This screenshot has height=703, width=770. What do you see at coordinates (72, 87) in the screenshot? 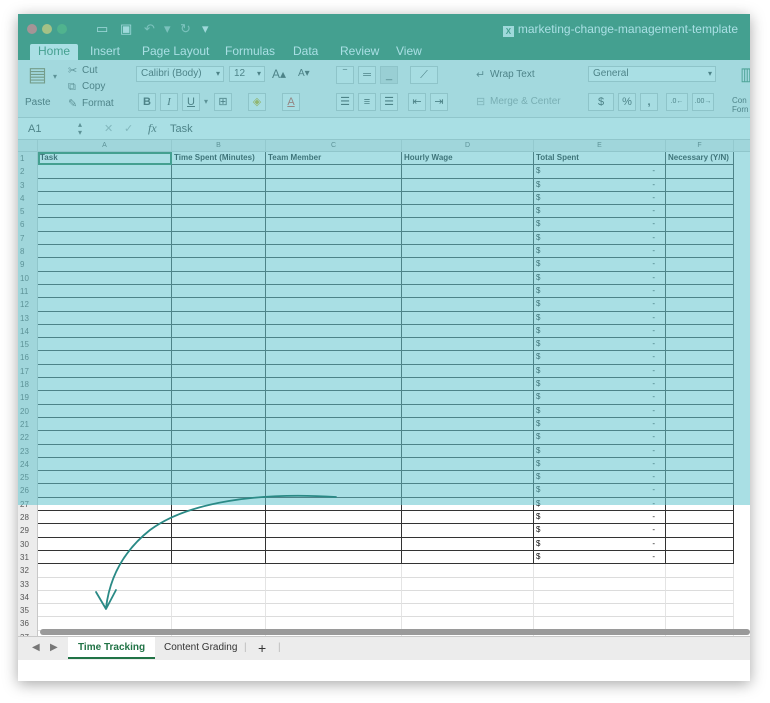
I see `copy-icon: ⧉` at bounding box center [72, 87].